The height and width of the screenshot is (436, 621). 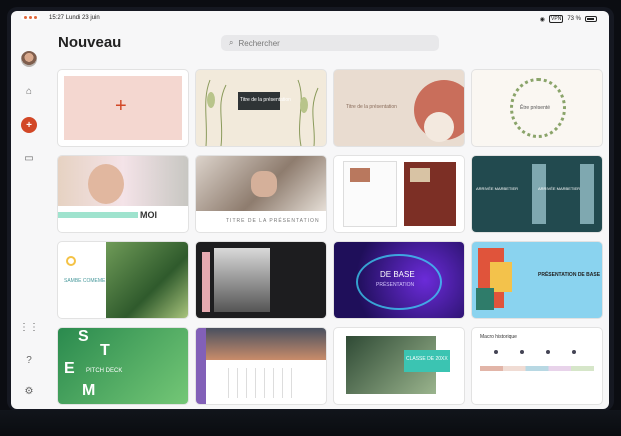 I want to click on template-family: SAMBE COMEME, so click(x=123, y=280).